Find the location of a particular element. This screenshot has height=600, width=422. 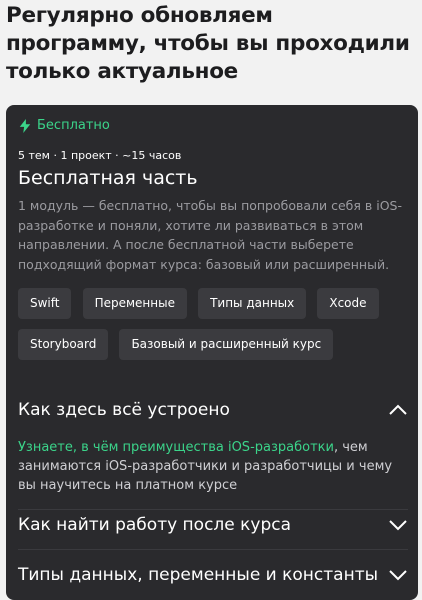

accordion-item-data-types: Типы данных, переменные и константы is located at coordinates (213, 575).